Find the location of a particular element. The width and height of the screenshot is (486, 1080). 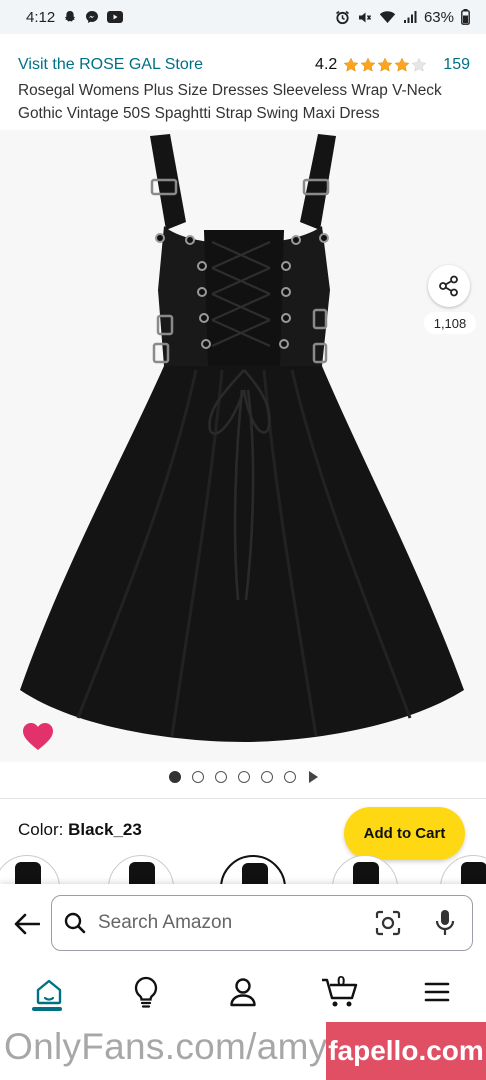

signal-icon is located at coordinates (410, 17).